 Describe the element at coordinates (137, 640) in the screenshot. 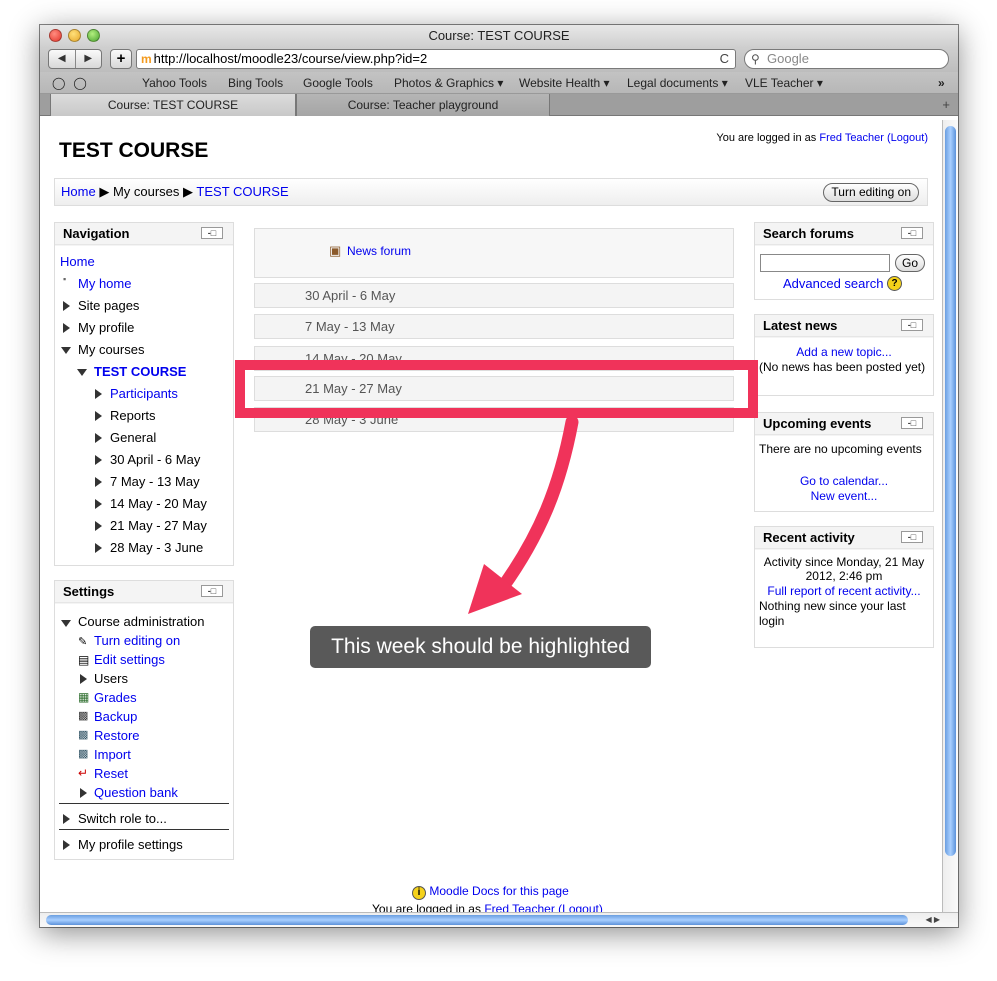

I see `settings-turn-editing-on: Turn editing on` at that location.